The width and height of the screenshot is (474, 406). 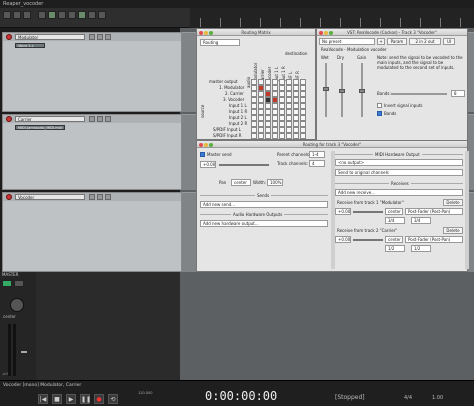 What do you see at coordinates (50, 197) in the screenshot?
I see `track-name: Vocoder` at bounding box center [50, 197].